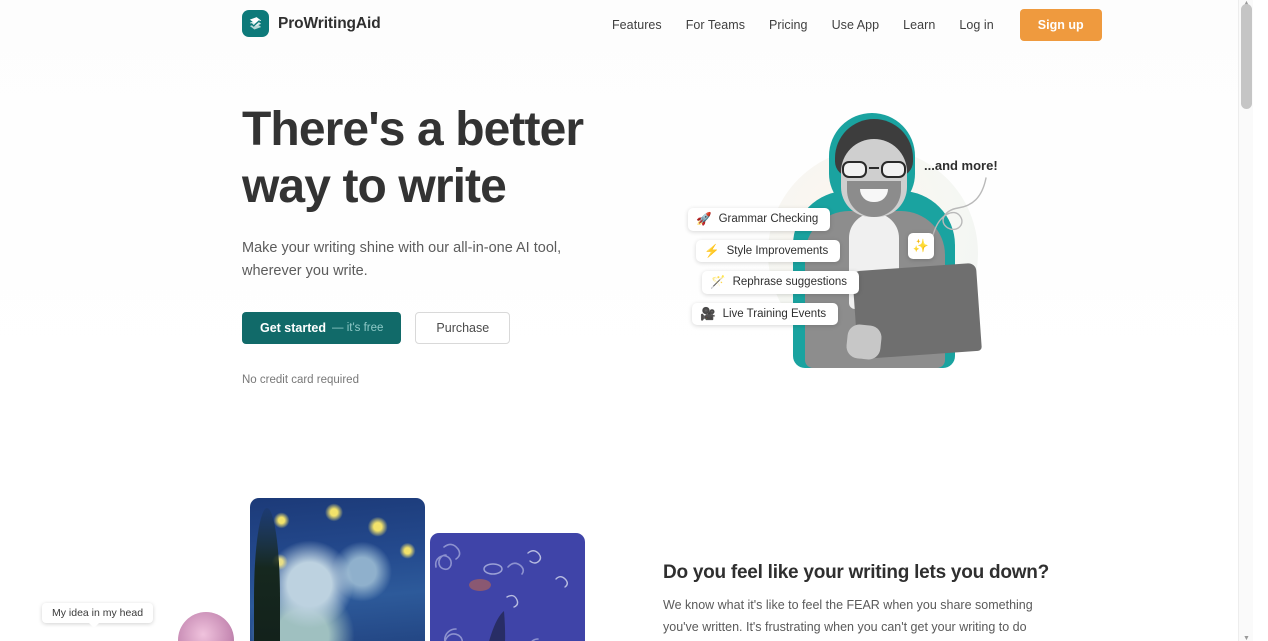 The width and height of the screenshot is (1268, 641). I want to click on brand-logo-link: ProWritingAid, so click(311, 23).